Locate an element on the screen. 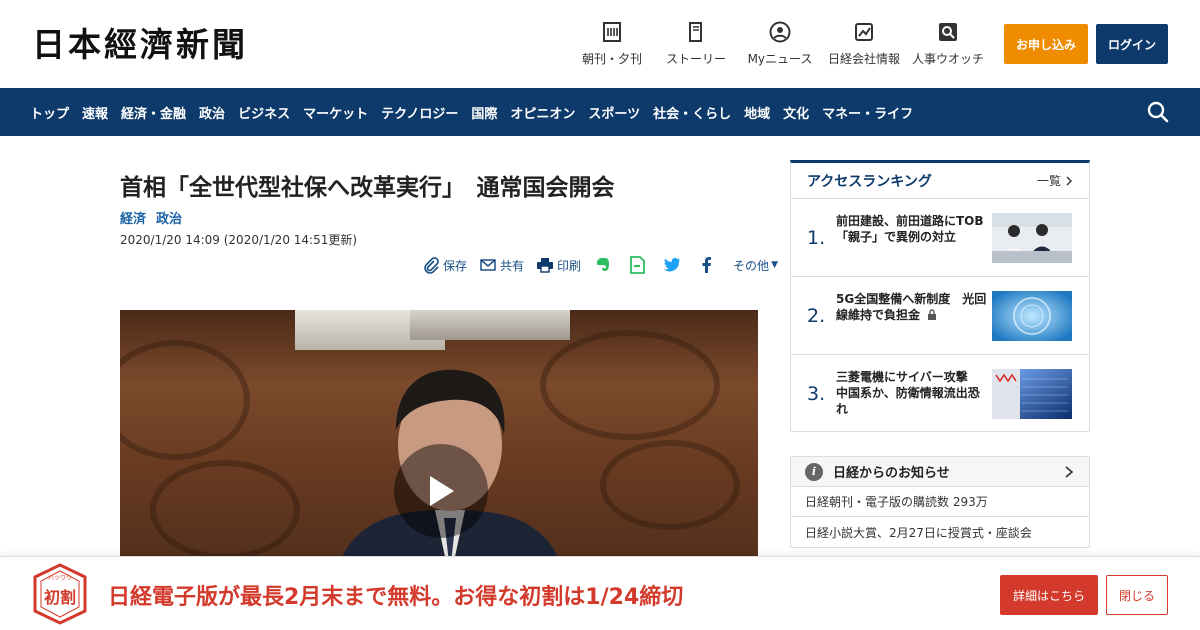  printer-icon is located at coordinates (545, 265).